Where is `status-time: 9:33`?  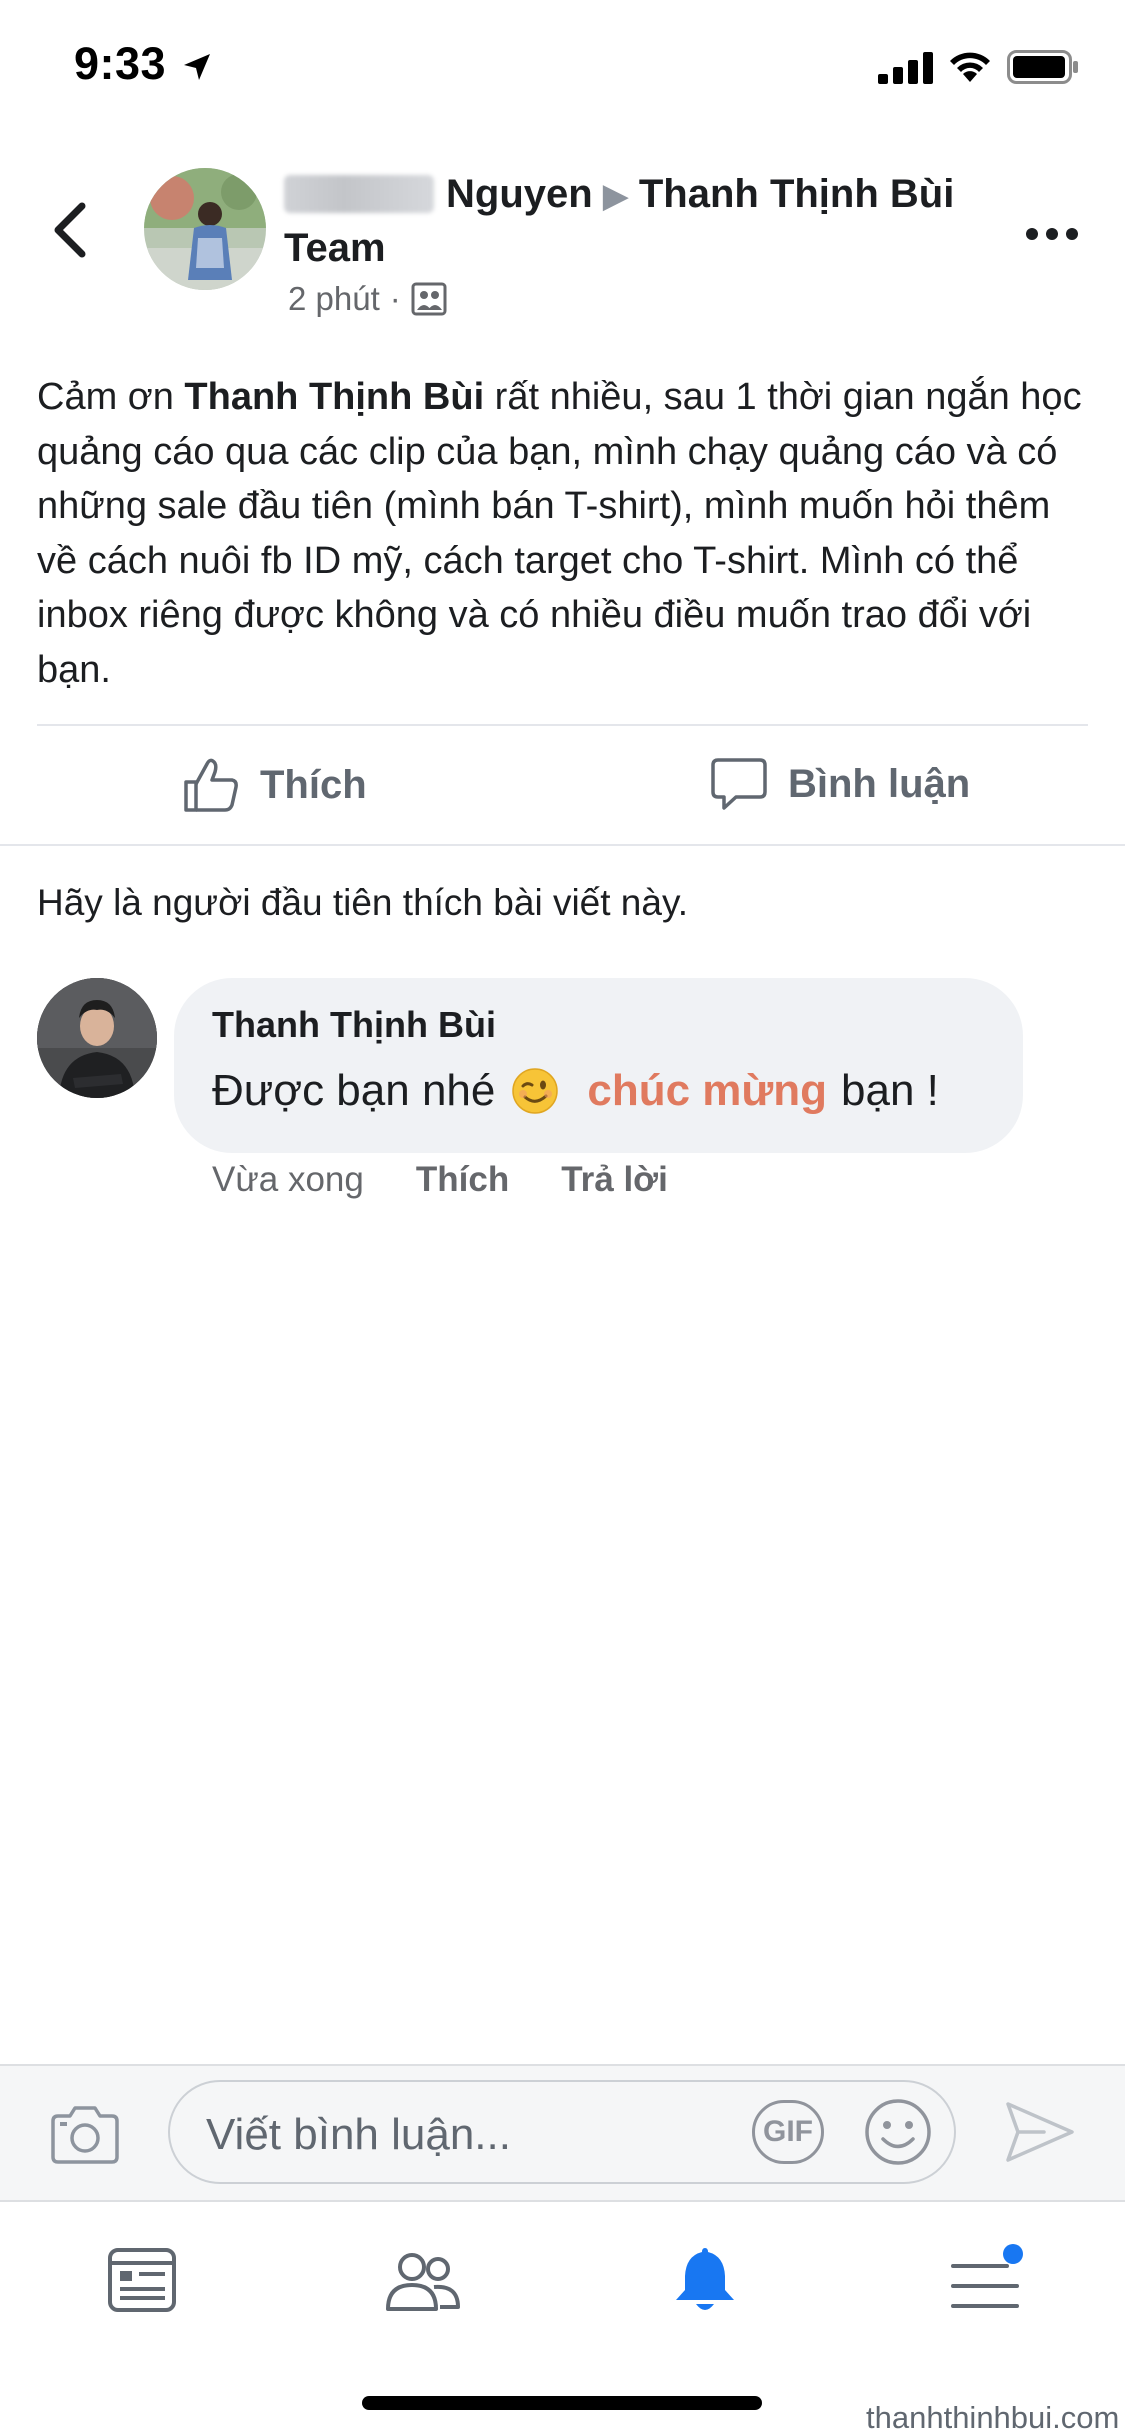
status-time: 9:33 is located at coordinates (120, 63).